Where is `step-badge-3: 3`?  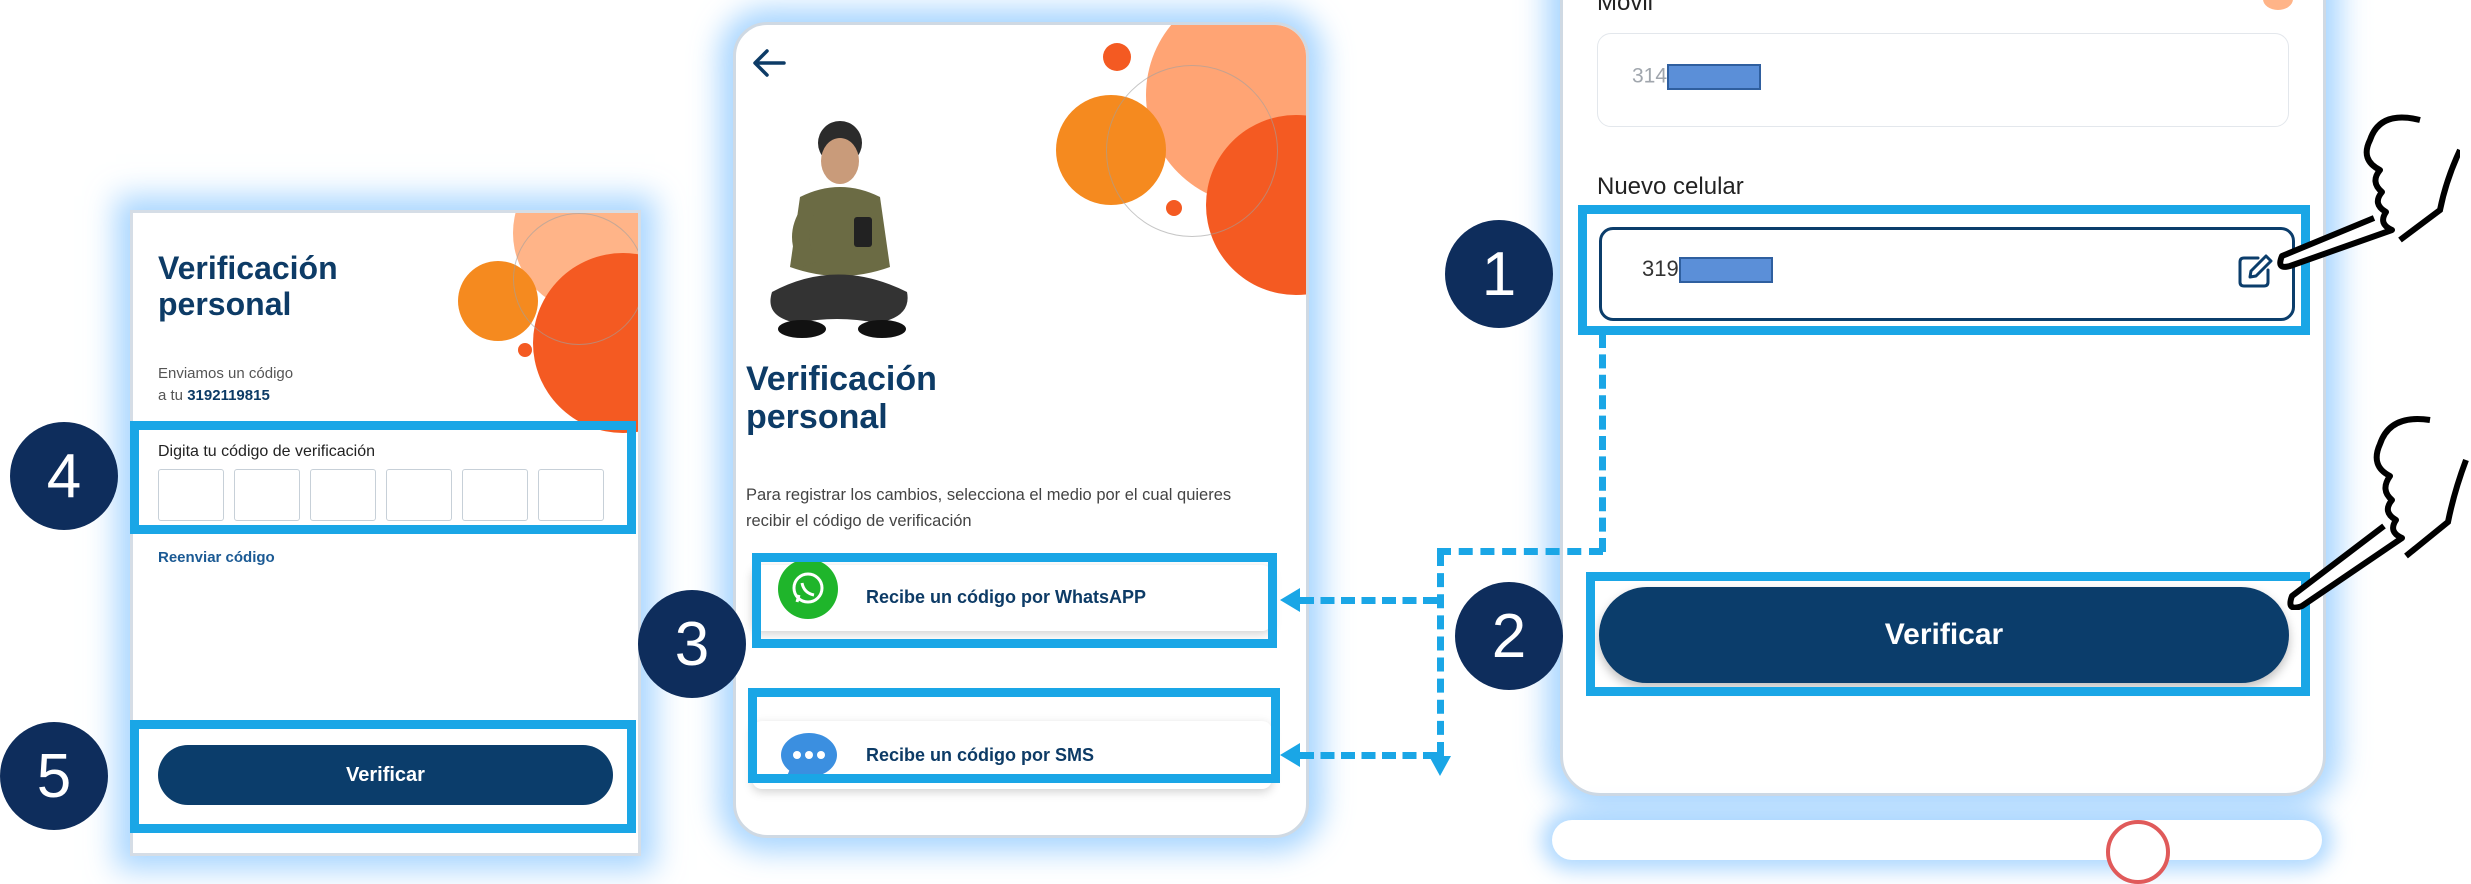 step-badge-3: 3 is located at coordinates (692, 644).